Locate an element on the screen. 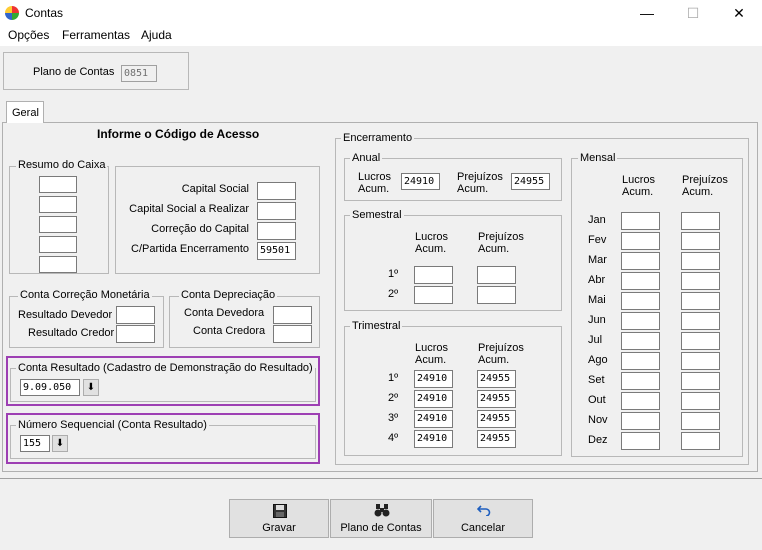  plano-field: 0851 is located at coordinates (139, 73).